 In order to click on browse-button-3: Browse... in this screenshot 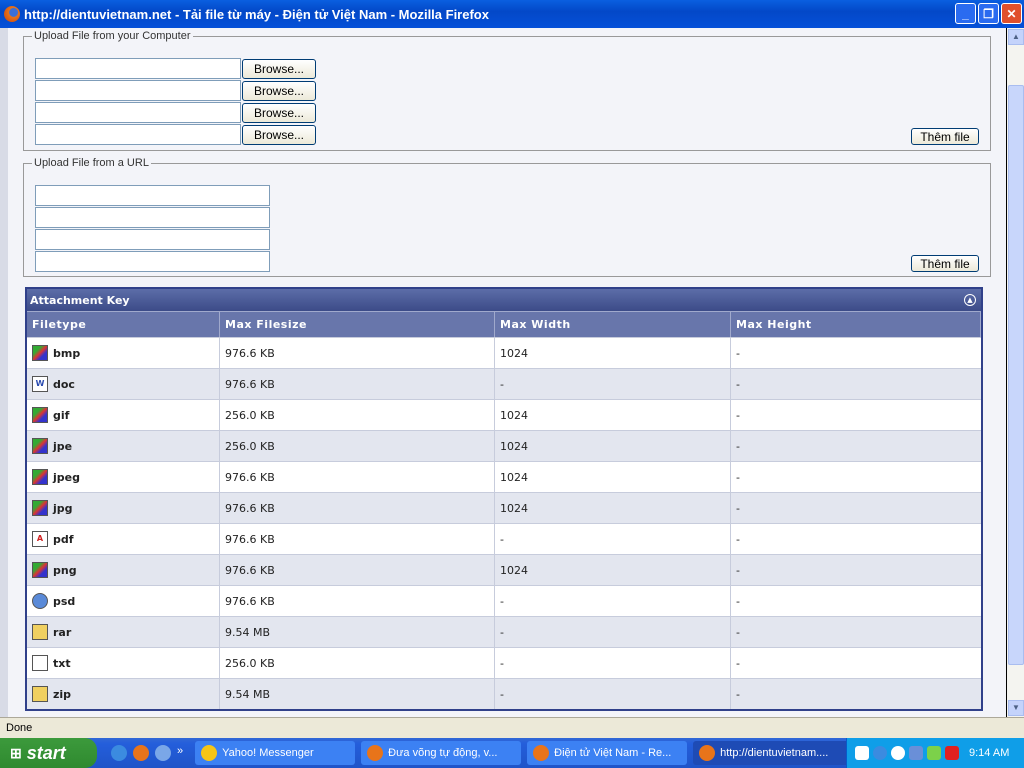, I will do `click(279, 113)`.